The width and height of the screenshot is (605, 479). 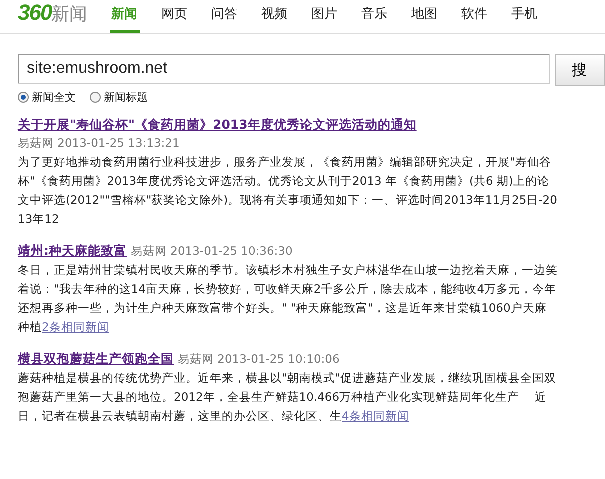 I want to click on nav-tab: 地图, so click(x=425, y=19).